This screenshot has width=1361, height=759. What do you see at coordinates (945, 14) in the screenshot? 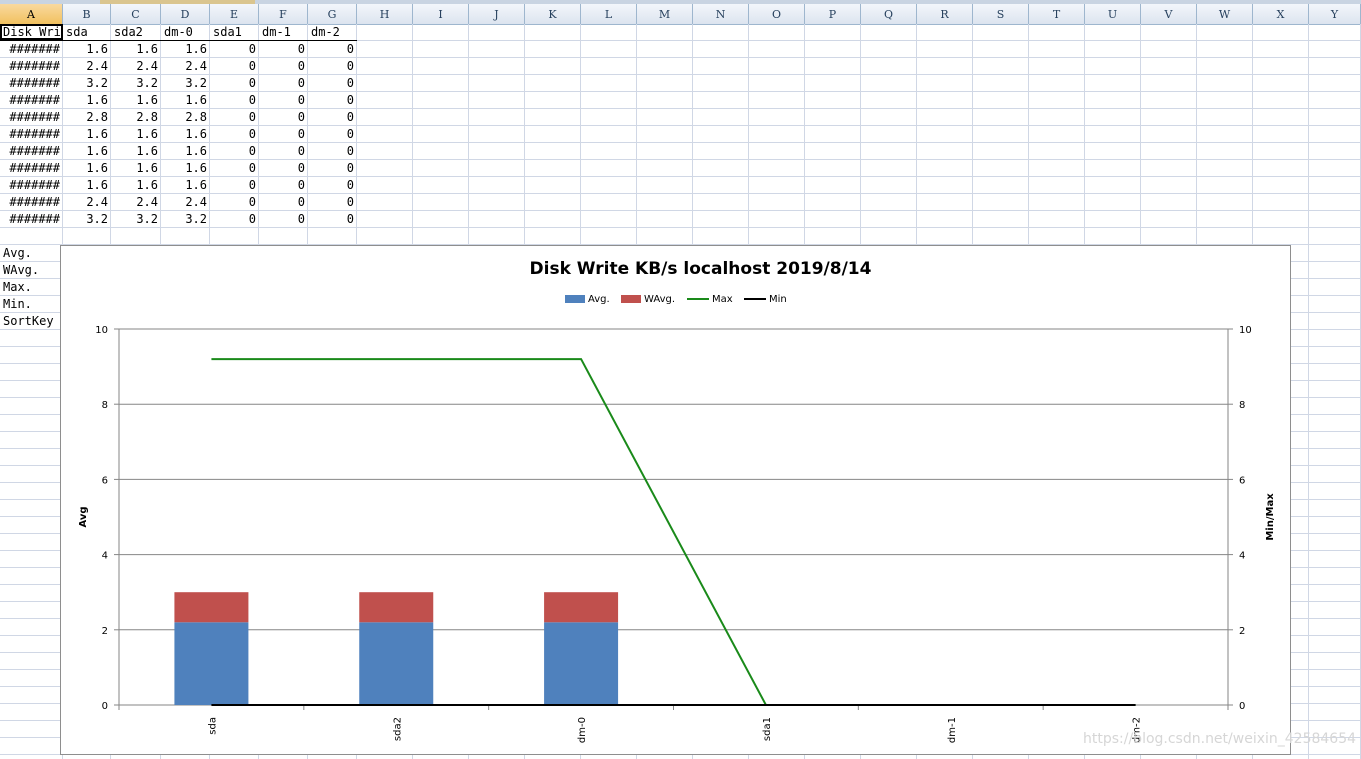
I see `column-header-r: R` at bounding box center [945, 14].